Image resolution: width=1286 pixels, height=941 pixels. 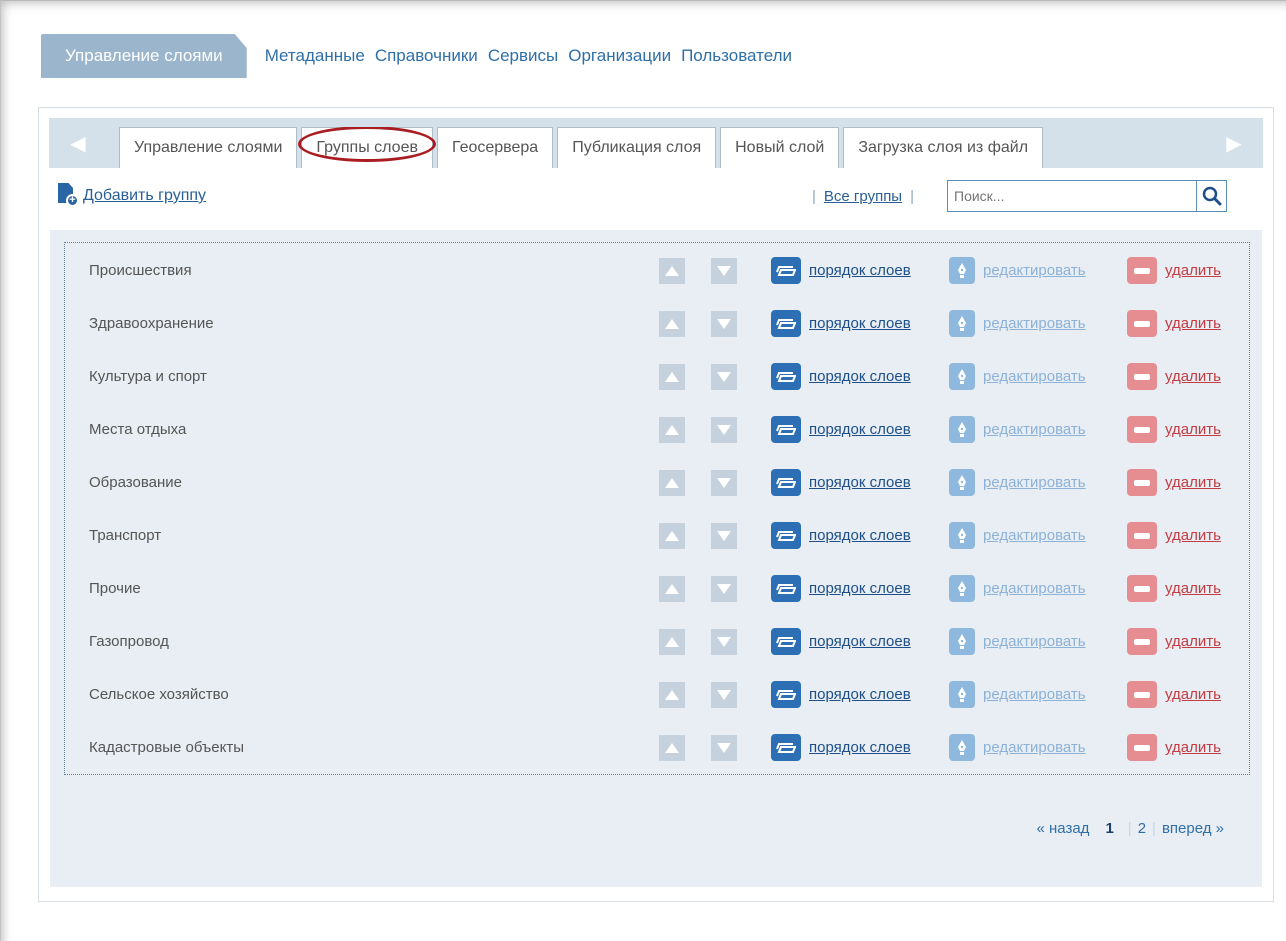 I want to click on topnav-link-services: Сервисы, so click(x=523, y=56).